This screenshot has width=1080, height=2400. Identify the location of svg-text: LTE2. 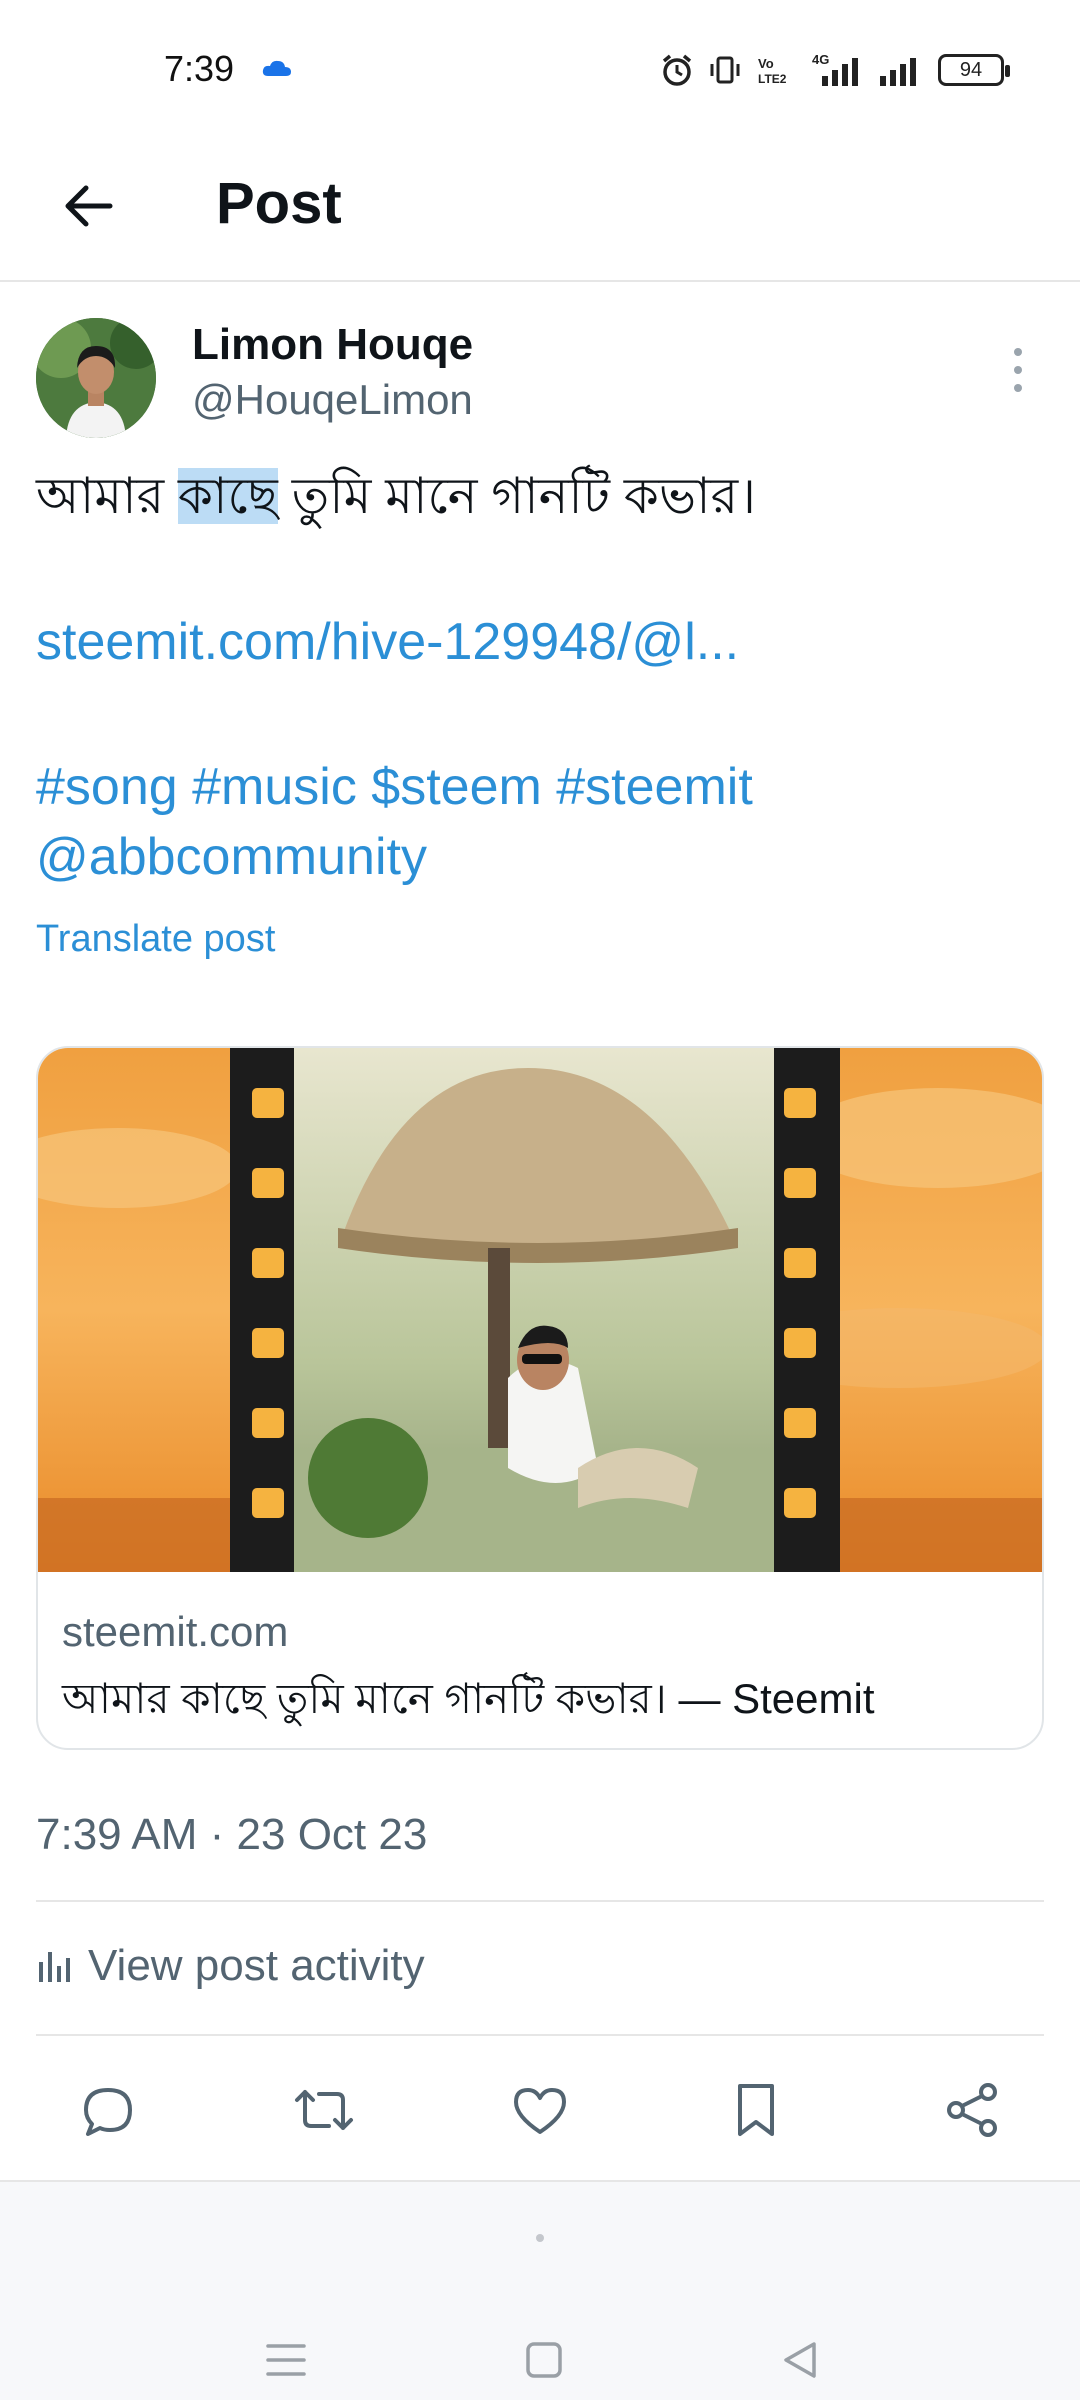
(772, 79).